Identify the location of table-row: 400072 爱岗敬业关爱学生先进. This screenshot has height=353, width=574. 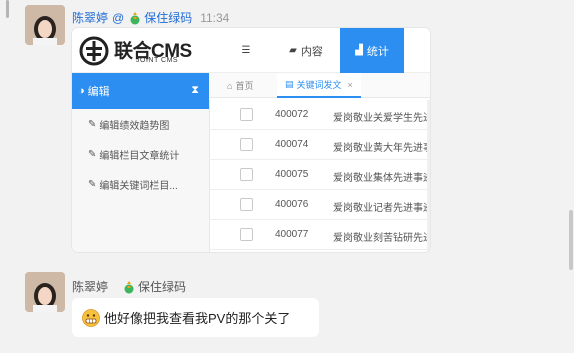
(319, 115).